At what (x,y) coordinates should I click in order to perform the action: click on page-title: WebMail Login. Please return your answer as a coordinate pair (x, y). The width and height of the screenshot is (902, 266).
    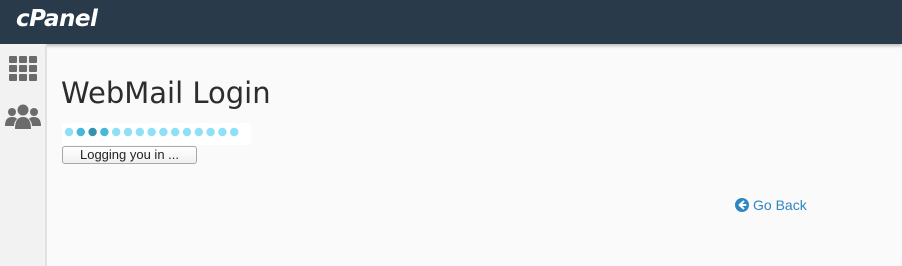
    Looking at the image, I should click on (166, 93).